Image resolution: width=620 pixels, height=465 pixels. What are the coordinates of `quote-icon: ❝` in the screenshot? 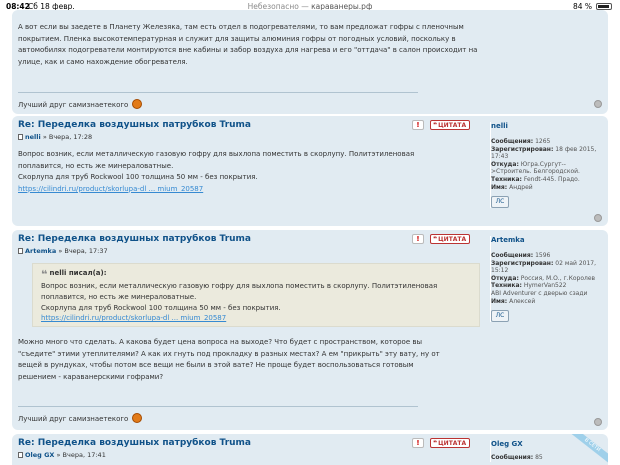 It's located at (44, 274).